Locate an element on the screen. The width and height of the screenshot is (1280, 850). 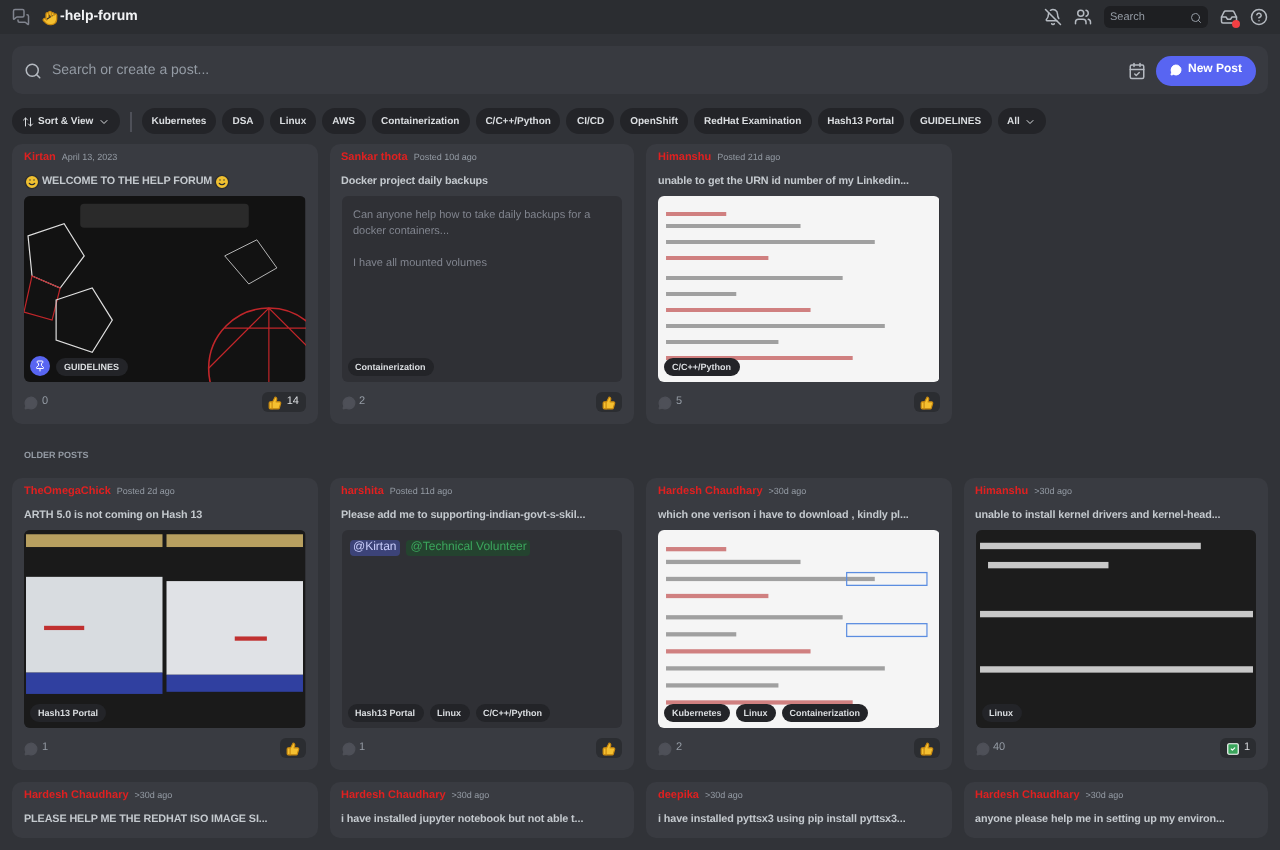
inbox-icon is located at coordinates (1229, 17).